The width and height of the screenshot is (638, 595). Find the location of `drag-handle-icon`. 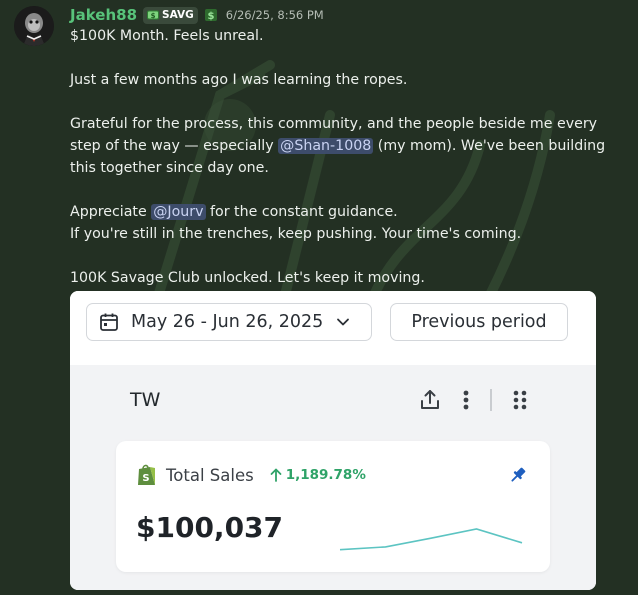

drag-handle-icon is located at coordinates (519, 400).